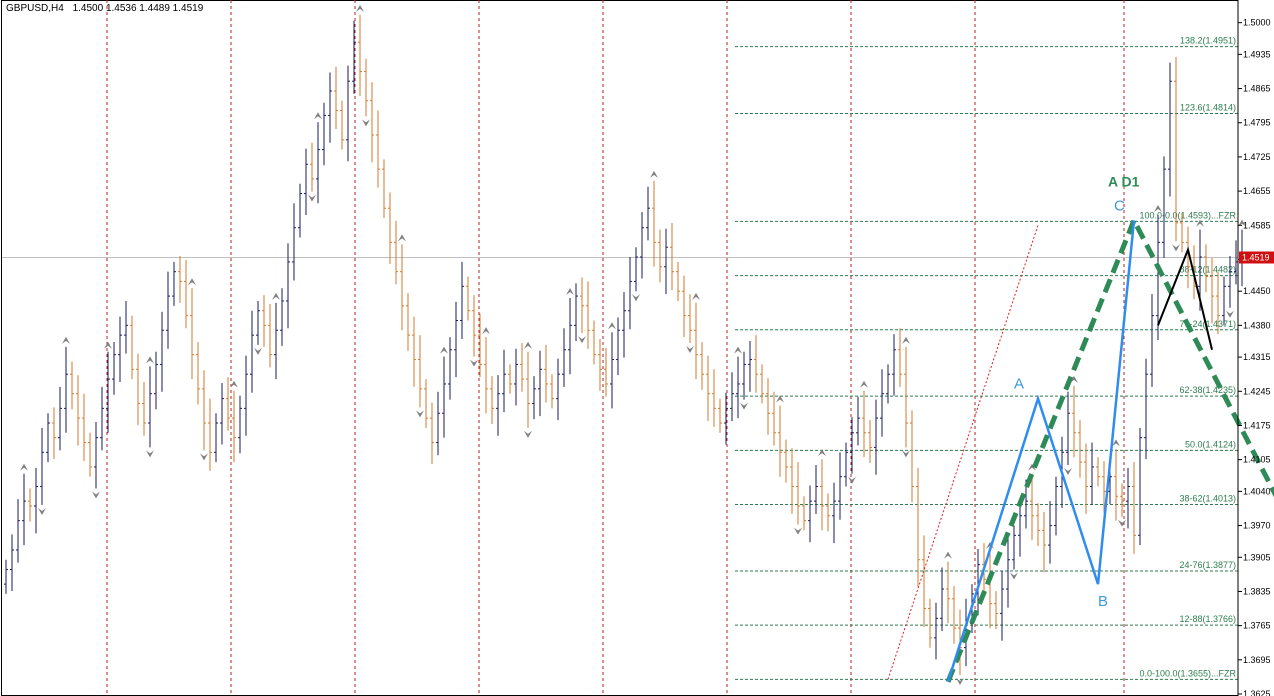 Image resolution: width=1274 pixels, height=696 pixels. I want to click on y-tick-label: 1.4105, so click(1257, 460).